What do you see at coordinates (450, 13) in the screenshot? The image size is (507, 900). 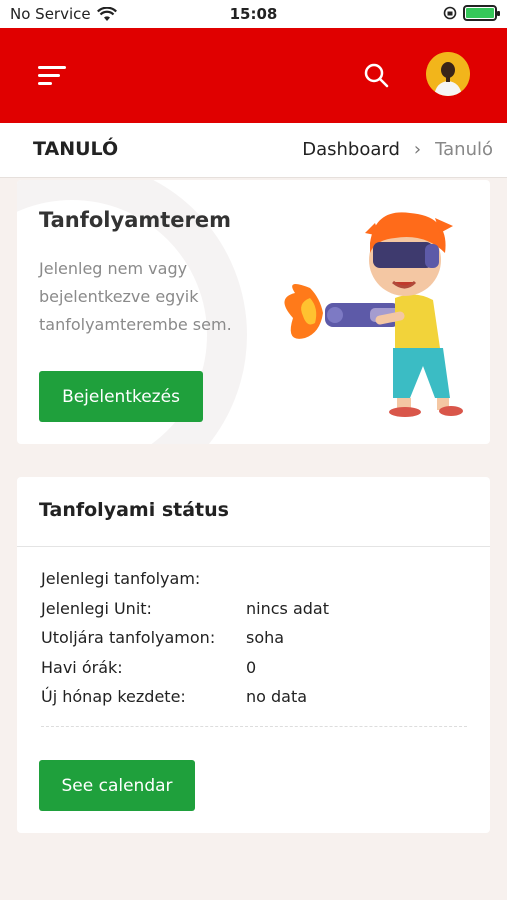 I see `orientation-lock-icon` at bounding box center [450, 13].